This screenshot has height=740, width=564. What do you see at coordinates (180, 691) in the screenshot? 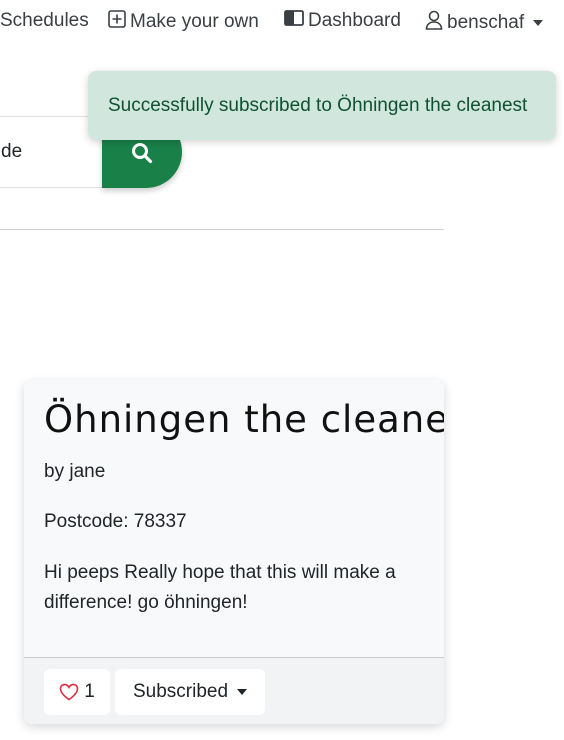
I see `subscribed-label: Subscribed` at bounding box center [180, 691].